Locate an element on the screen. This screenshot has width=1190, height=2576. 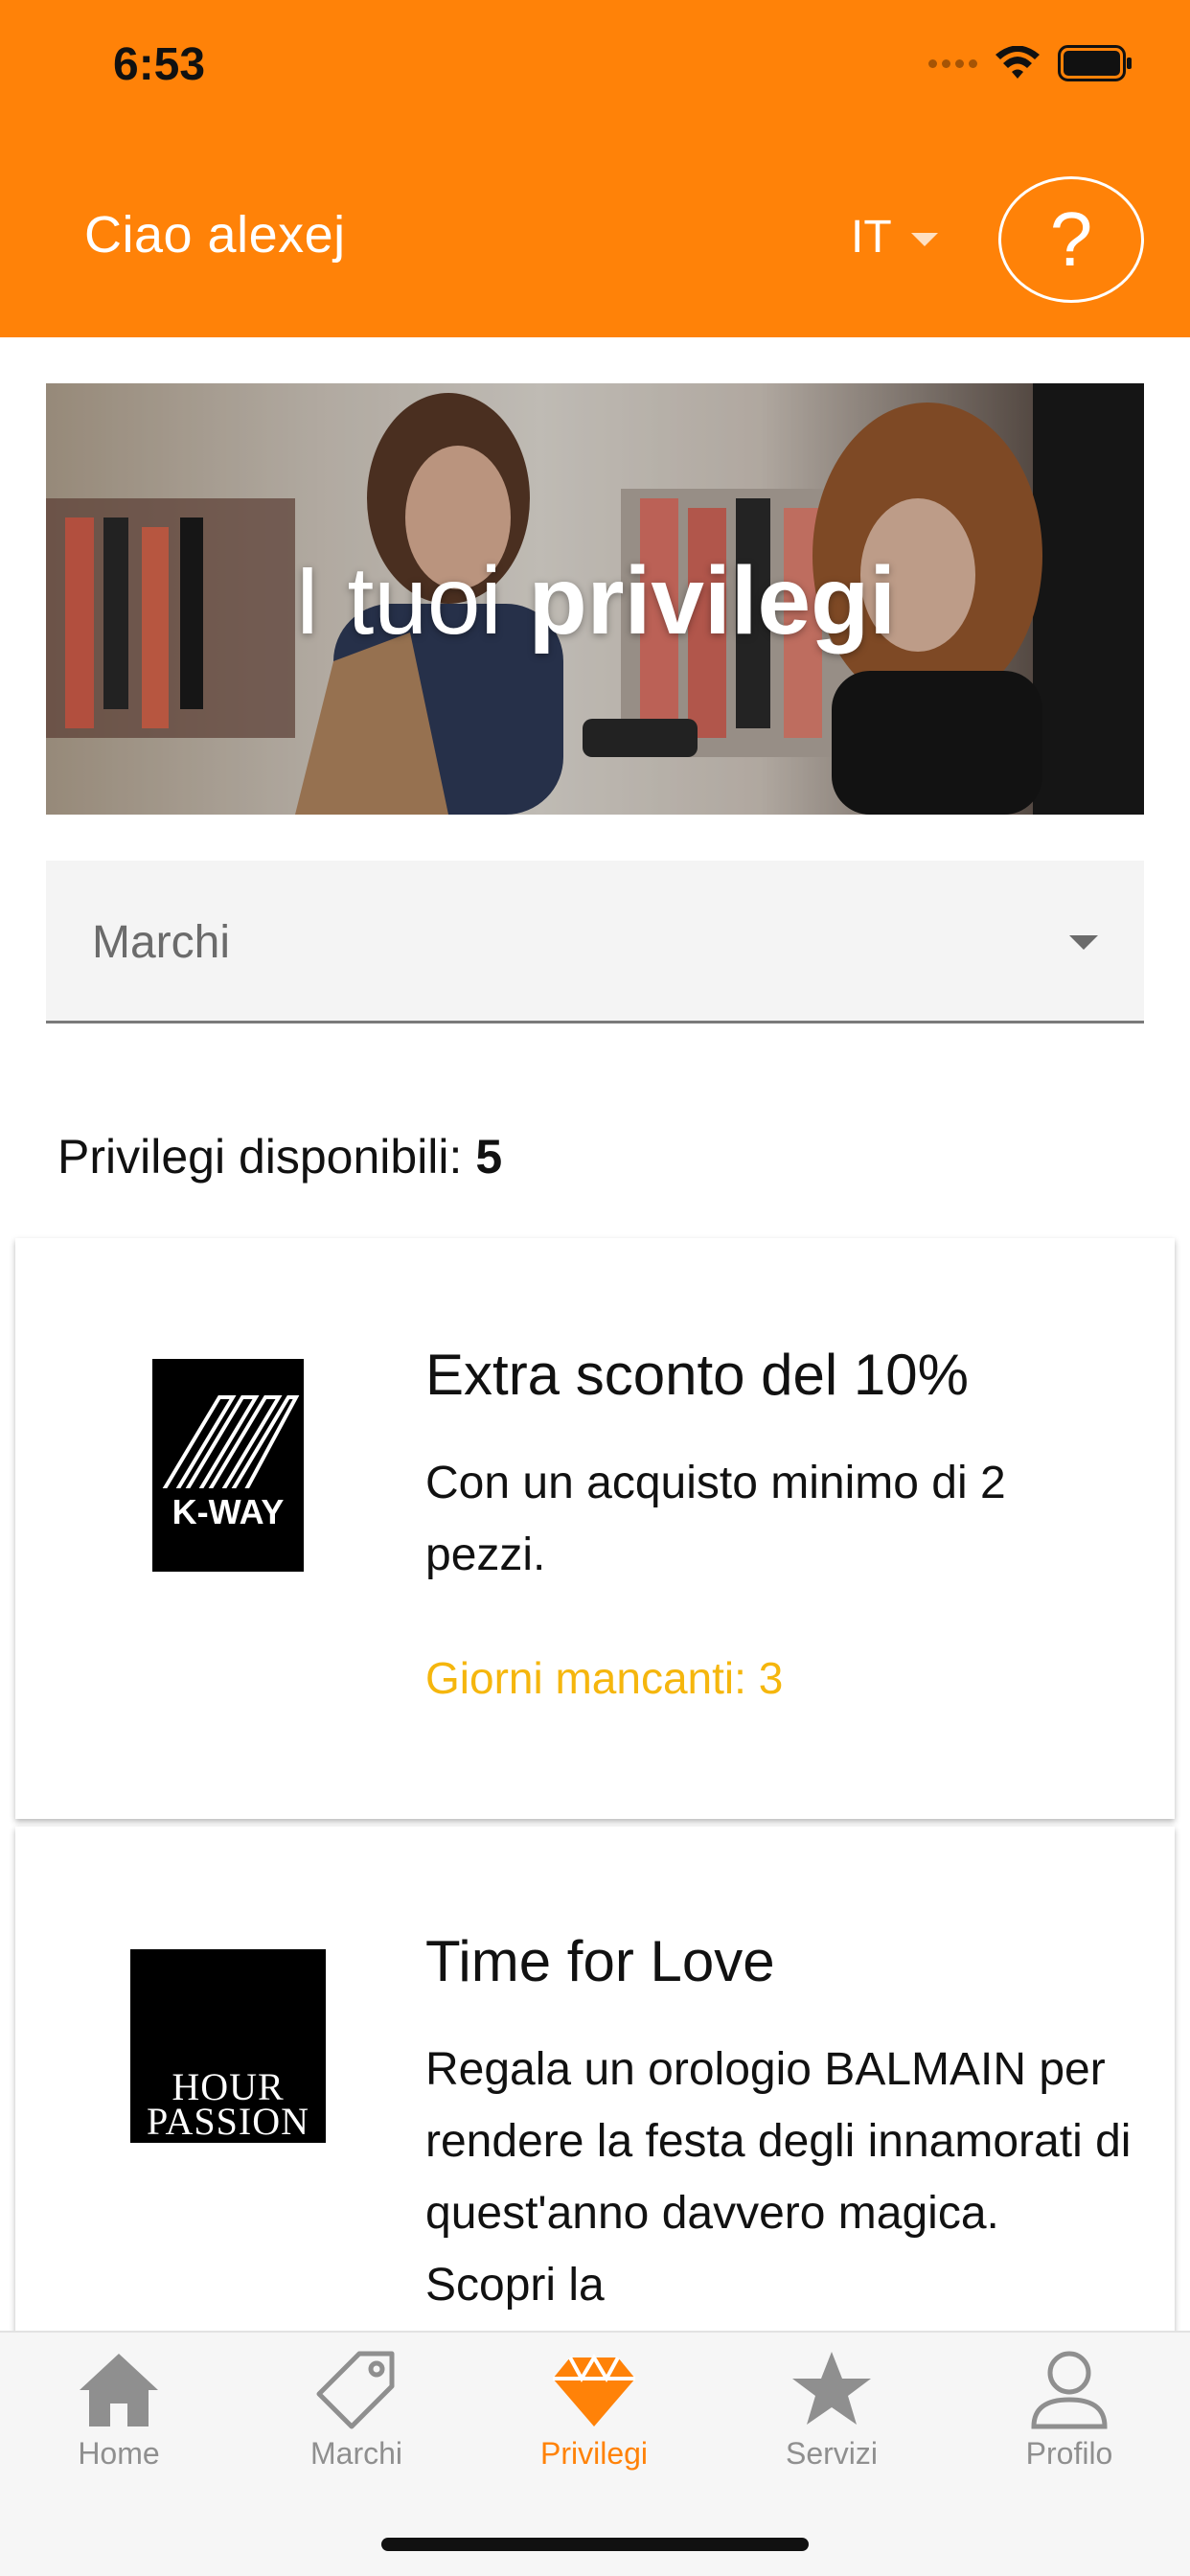
hero-title-bold: privilegi is located at coordinates (713, 601).